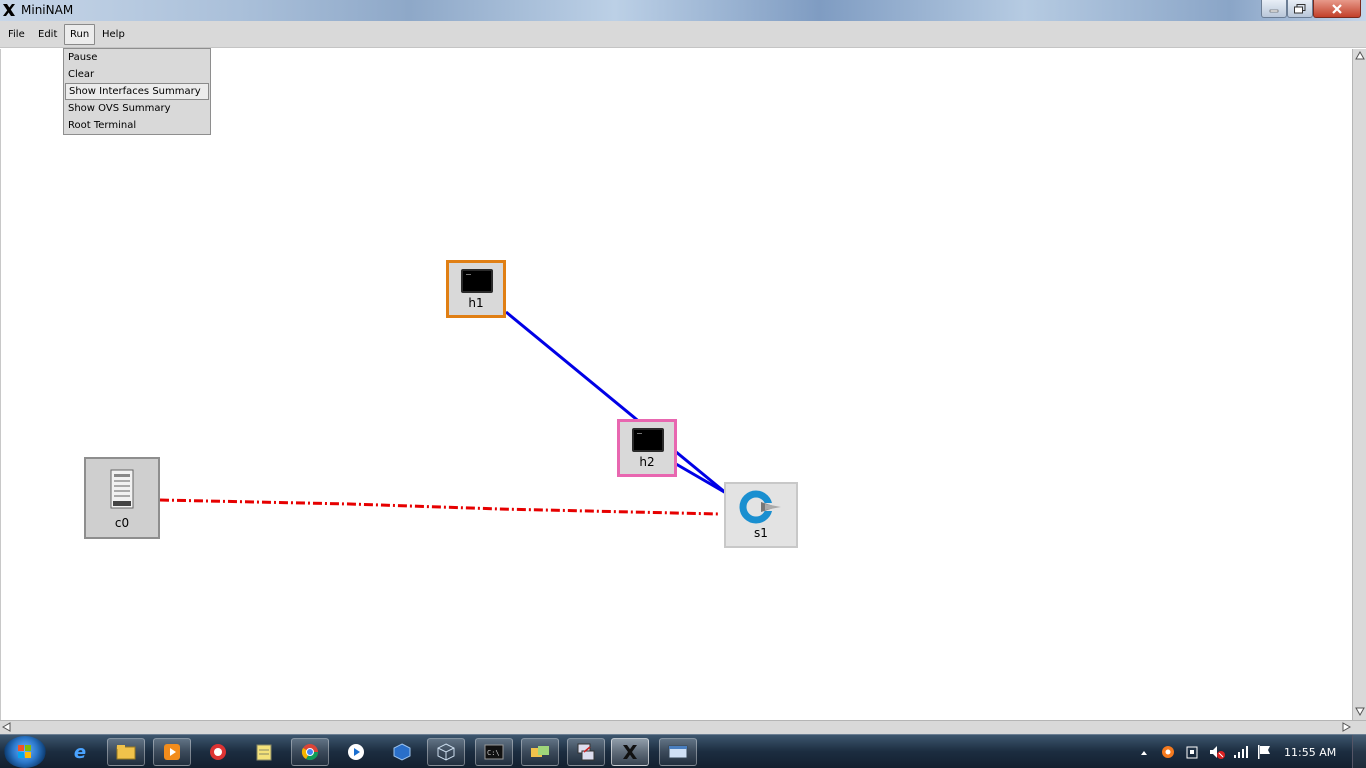 The image size is (1366, 768). What do you see at coordinates (761, 533) in the screenshot?
I see `node-label: s1` at bounding box center [761, 533].